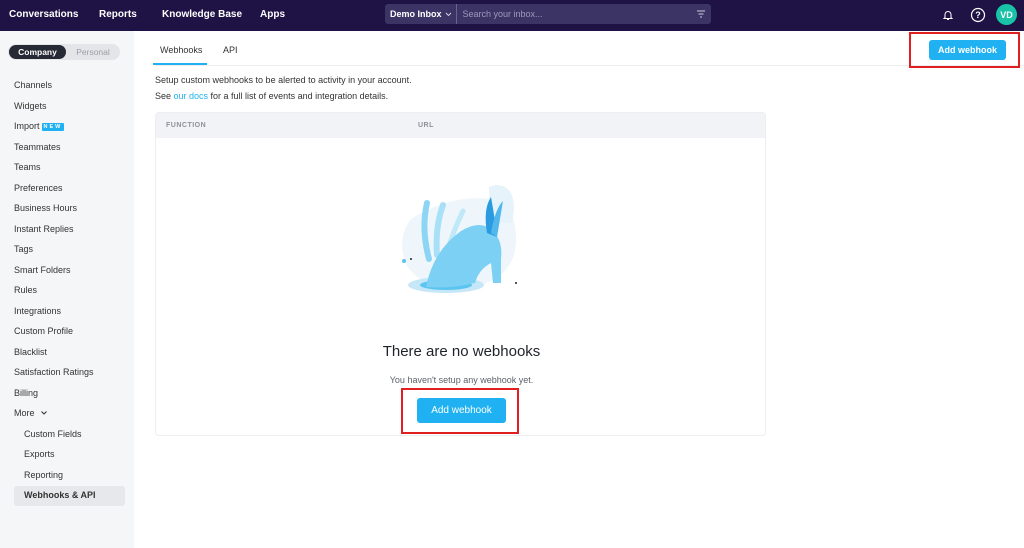 The width and height of the screenshot is (1024, 548). What do you see at coordinates (186, 125) in the screenshot?
I see `column-header-function: FUNCTION` at bounding box center [186, 125].